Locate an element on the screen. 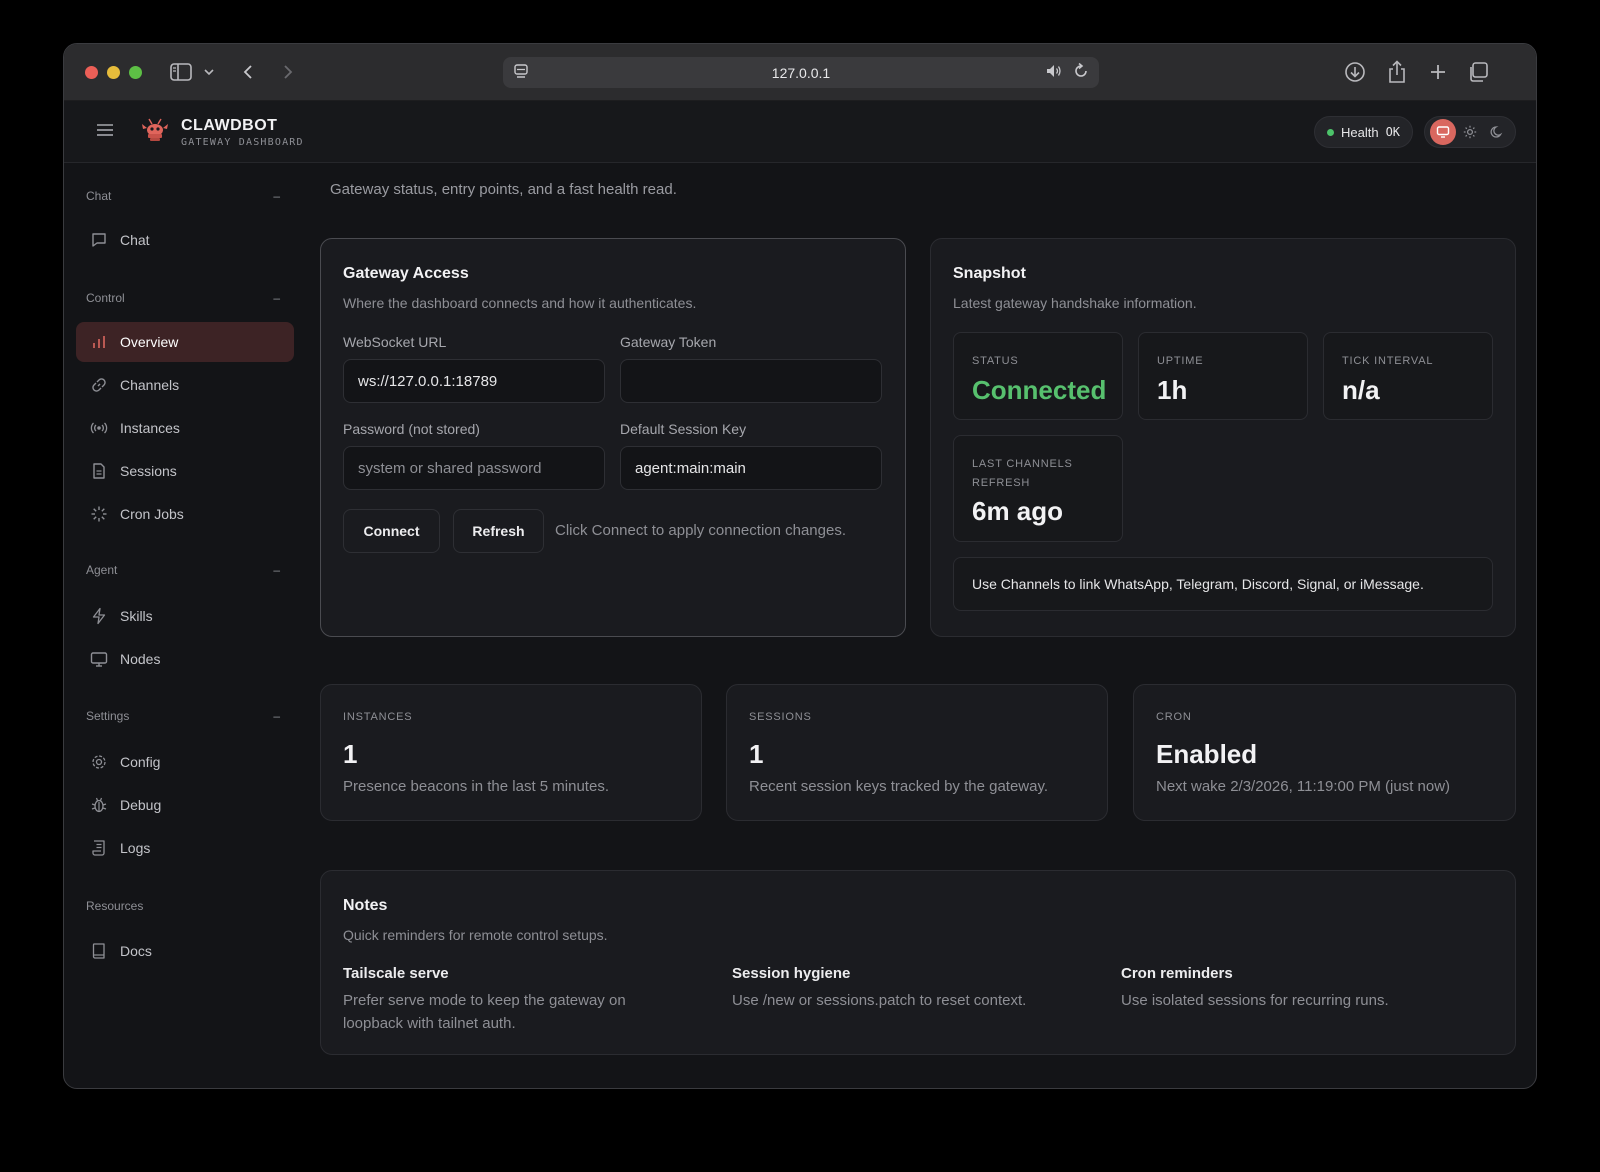  stat-label: STATUS is located at coordinates (995, 361).